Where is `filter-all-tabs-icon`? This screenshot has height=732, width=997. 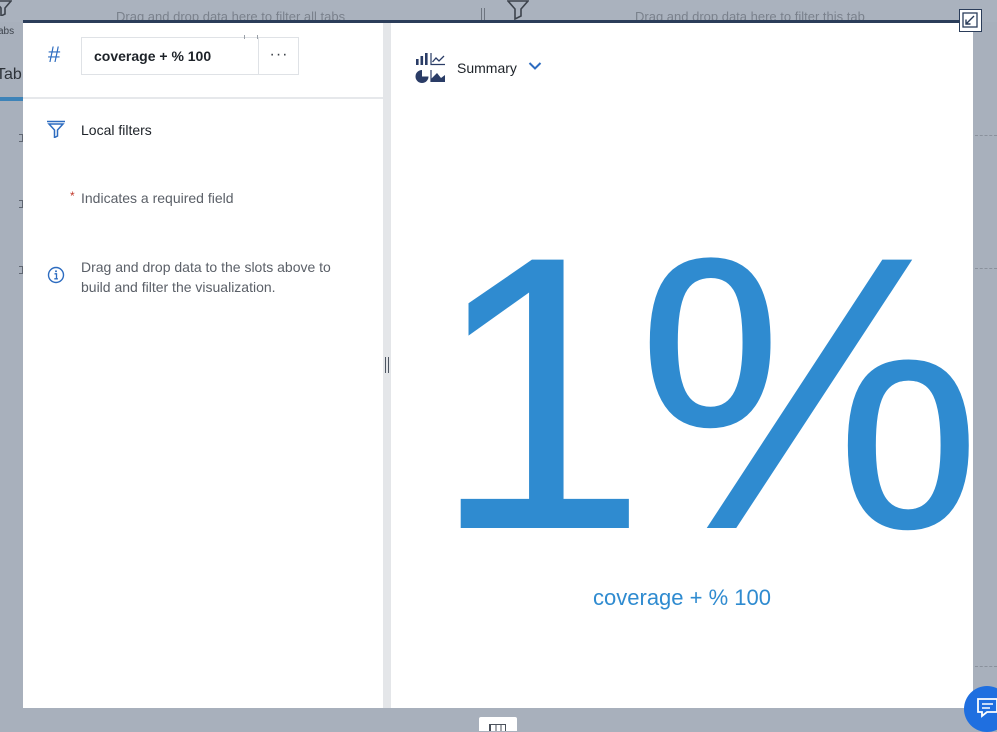
filter-all-tabs-icon is located at coordinates (6, 8).